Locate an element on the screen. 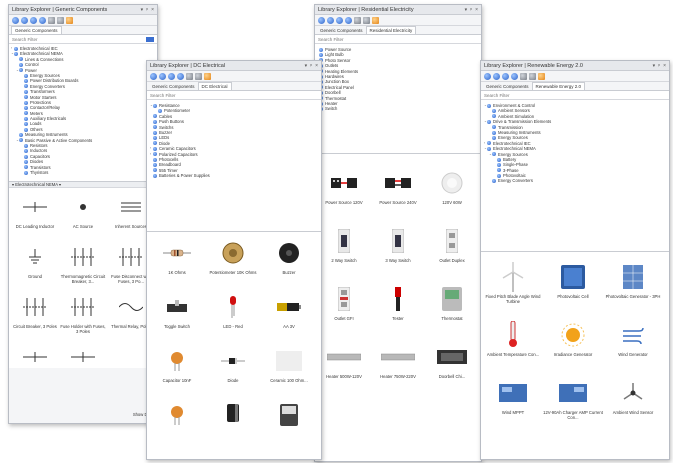 This screenshot has height=463, width=673. component-item: Power Source 240V is located at coordinates (398, 186).